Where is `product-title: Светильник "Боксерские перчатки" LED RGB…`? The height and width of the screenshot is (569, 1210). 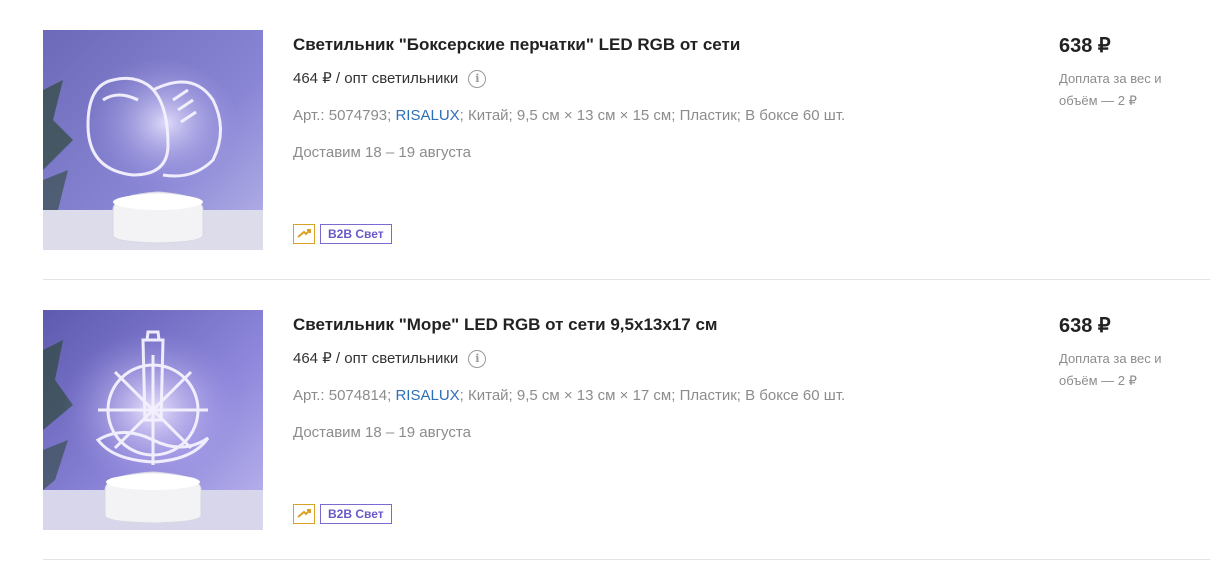
product-title: Светильник "Боксерские перчатки" LED RGB… is located at coordinates (653, 45).